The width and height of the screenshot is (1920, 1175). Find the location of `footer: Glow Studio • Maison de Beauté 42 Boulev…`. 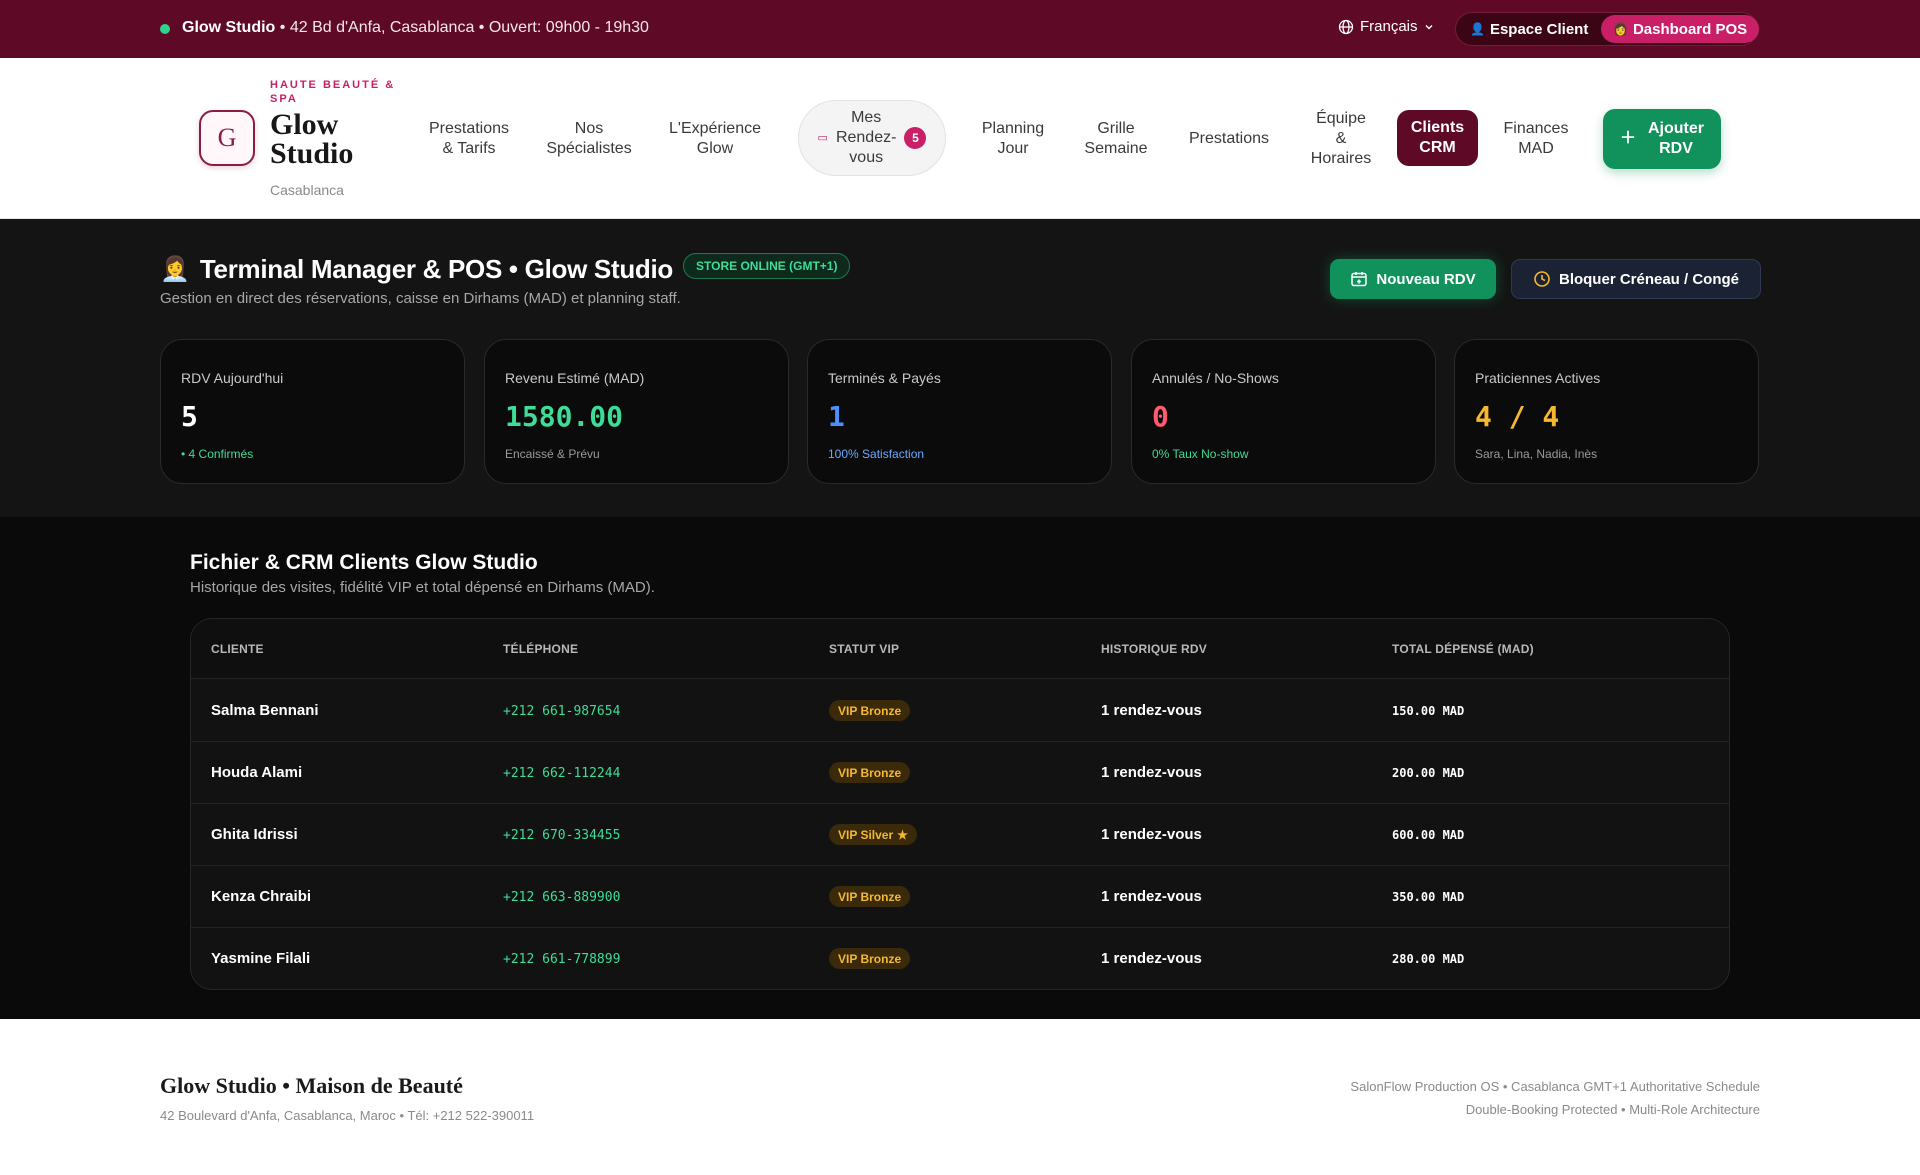

footer: Glow Studio • Maison de Beauté 42 Boulev… is located at coordinates (960, 1097).